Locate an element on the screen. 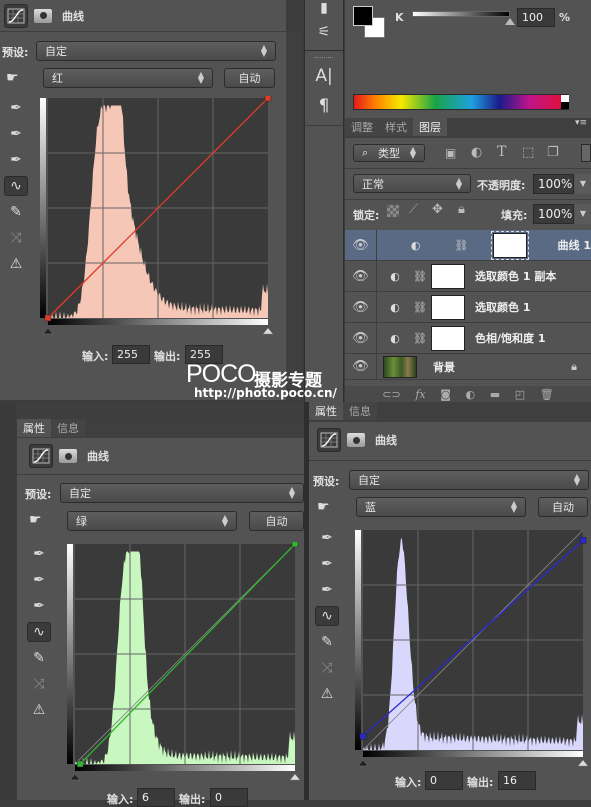  blend-mode-select: 正常 ▲ ▼ is located at coordinates (412, 183).